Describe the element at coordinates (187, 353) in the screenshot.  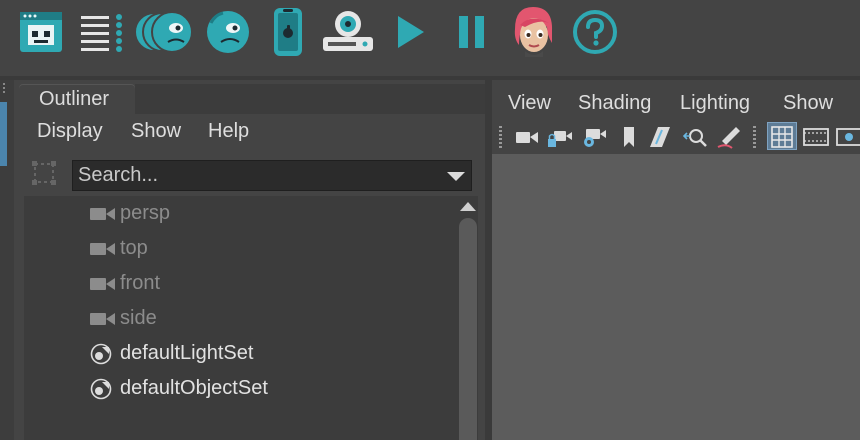
I see `list-item-label: defaultLightSet` at that location.